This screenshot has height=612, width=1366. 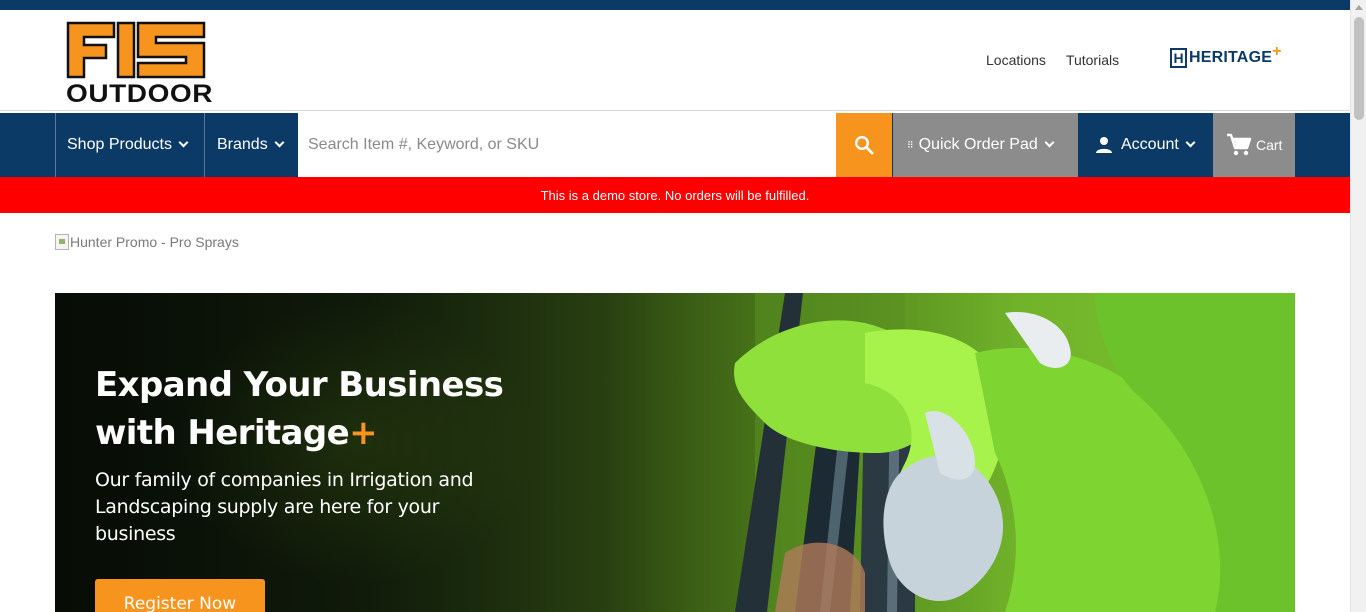 I want to click on quick-order-pad-label: Quick Order Pad, so click(x=978, y=144).